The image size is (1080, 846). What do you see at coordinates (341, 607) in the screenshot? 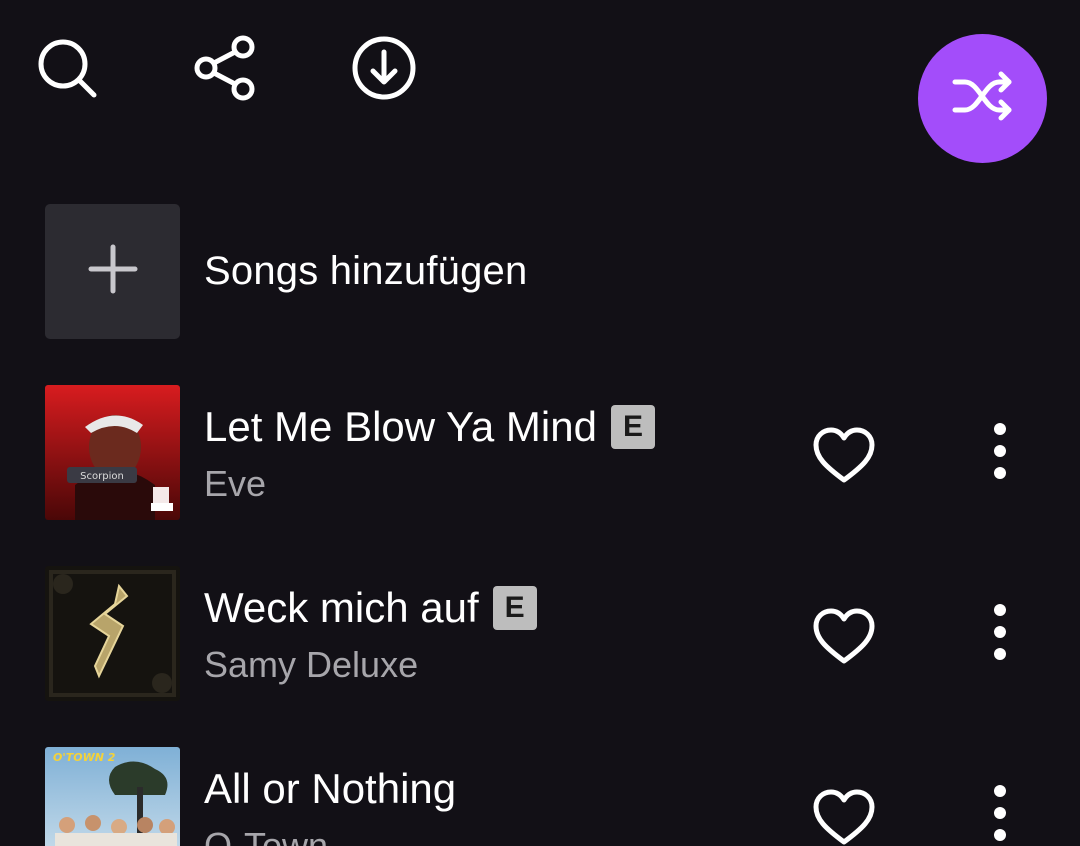
I see `track-title: Weck mich auf` at bounding box center [341, 607].